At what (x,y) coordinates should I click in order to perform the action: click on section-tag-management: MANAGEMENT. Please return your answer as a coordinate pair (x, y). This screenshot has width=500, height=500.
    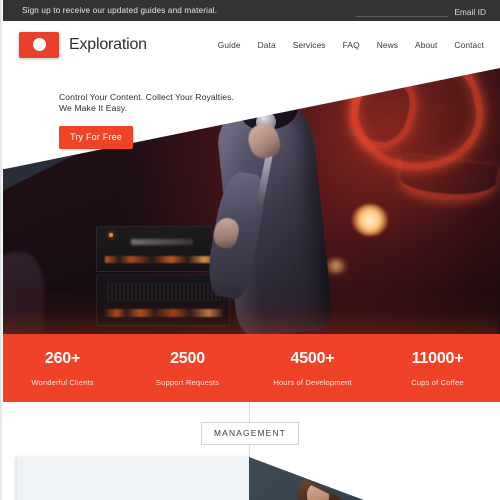
    Looking at the image, I should click on (250, 433).